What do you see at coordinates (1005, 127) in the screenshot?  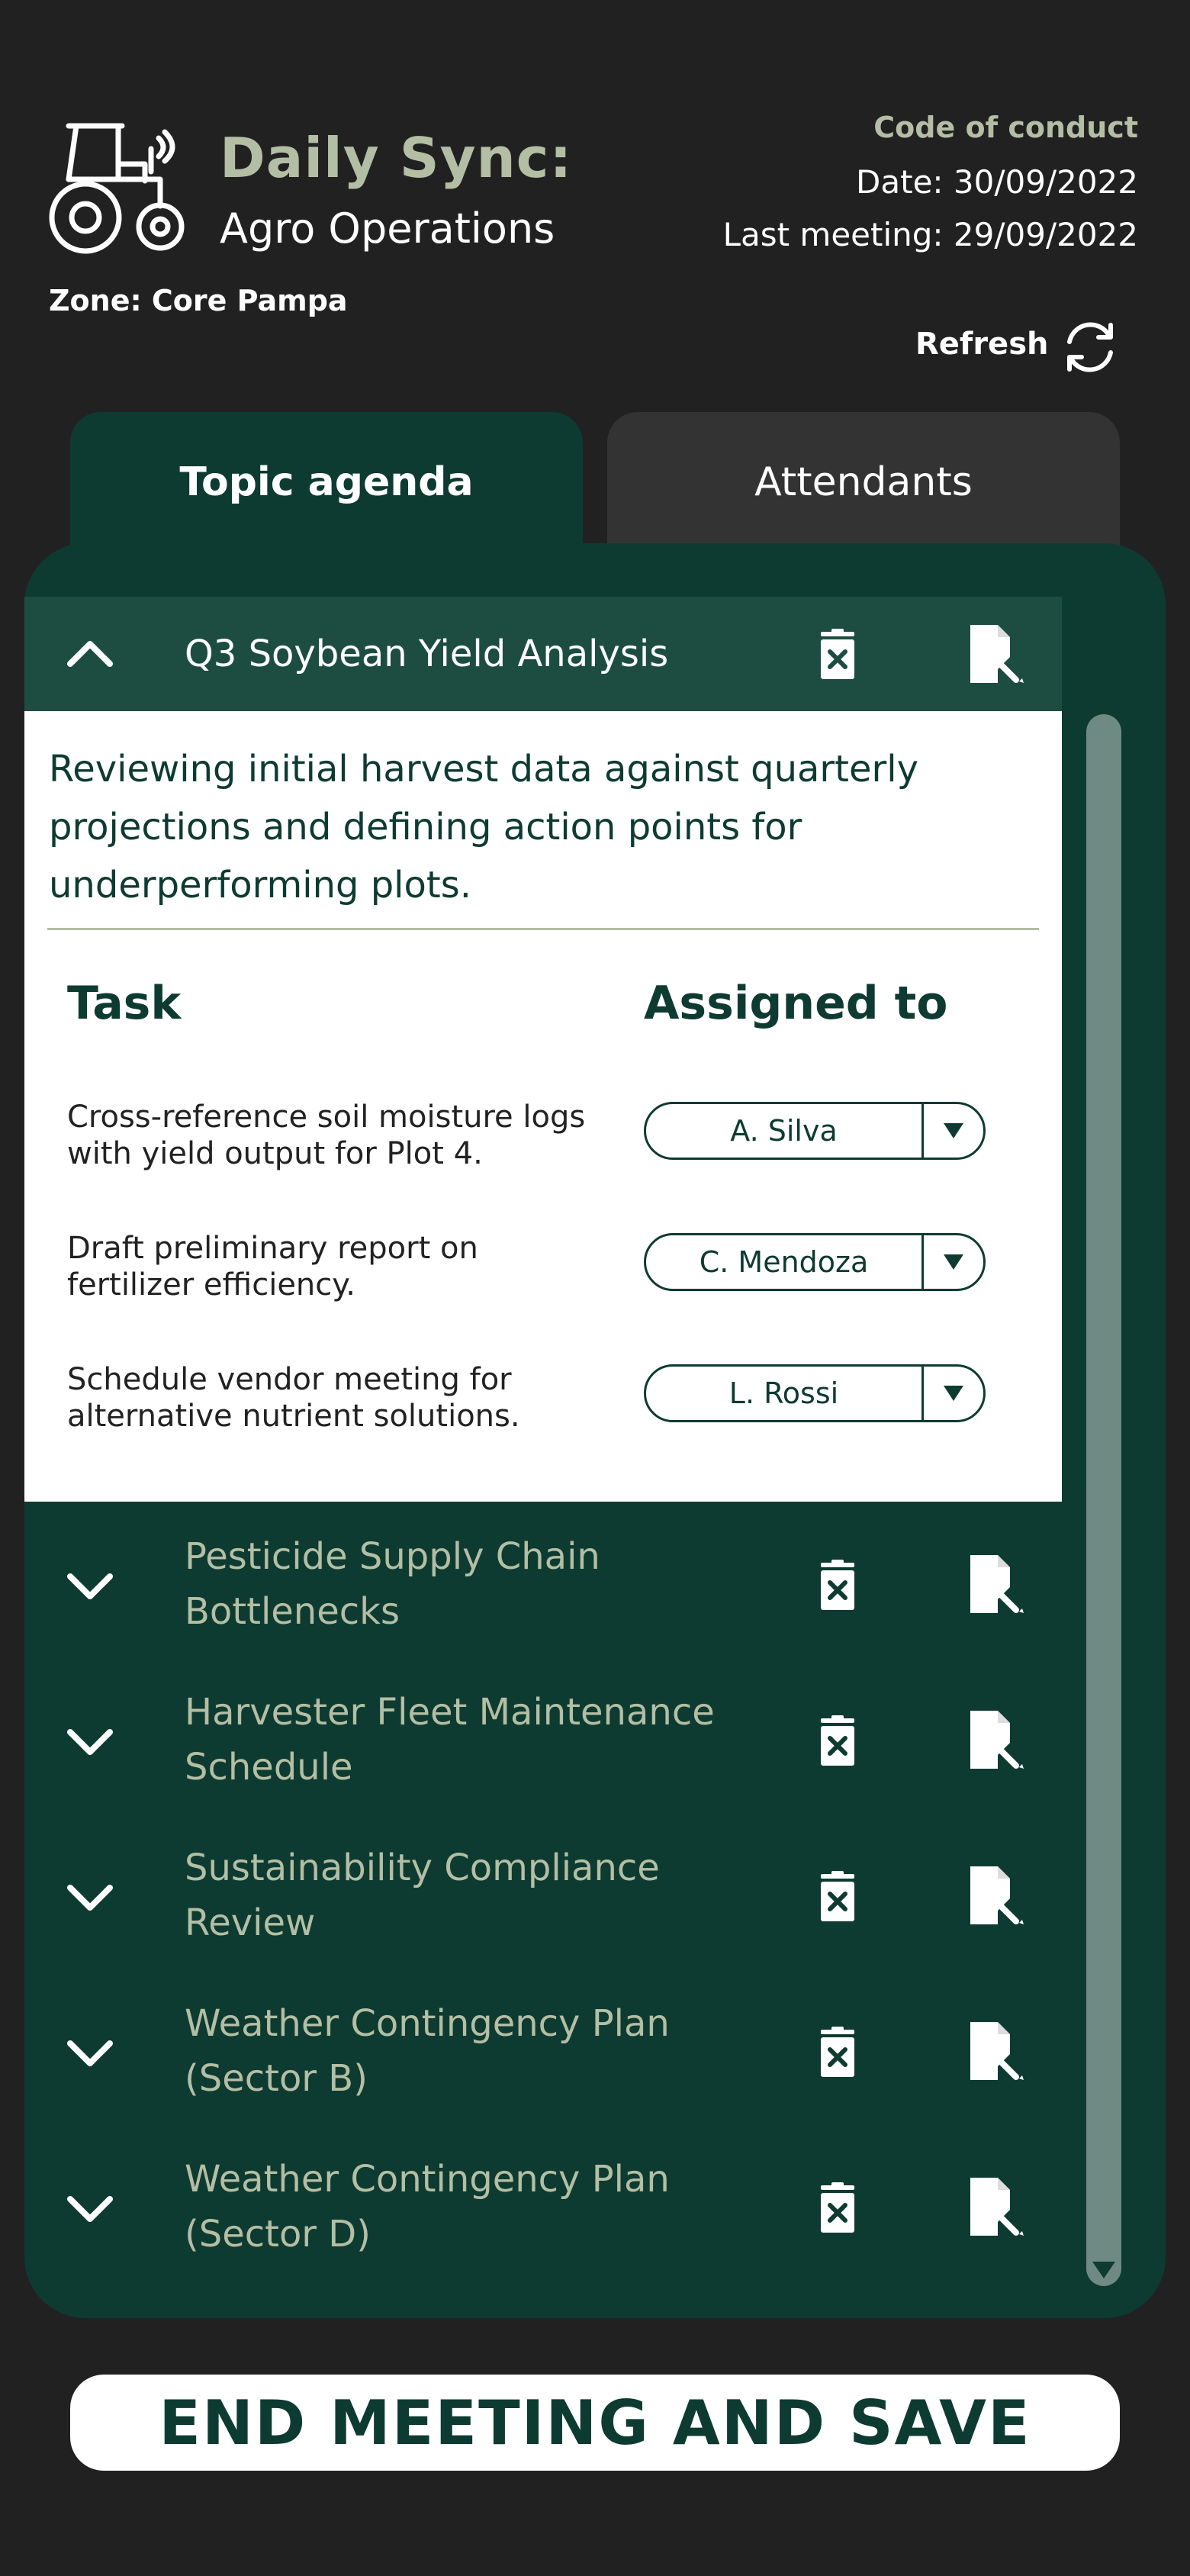 I see `code-of-conduct-link: Code of conduct` at bounding box center [1005, 127].